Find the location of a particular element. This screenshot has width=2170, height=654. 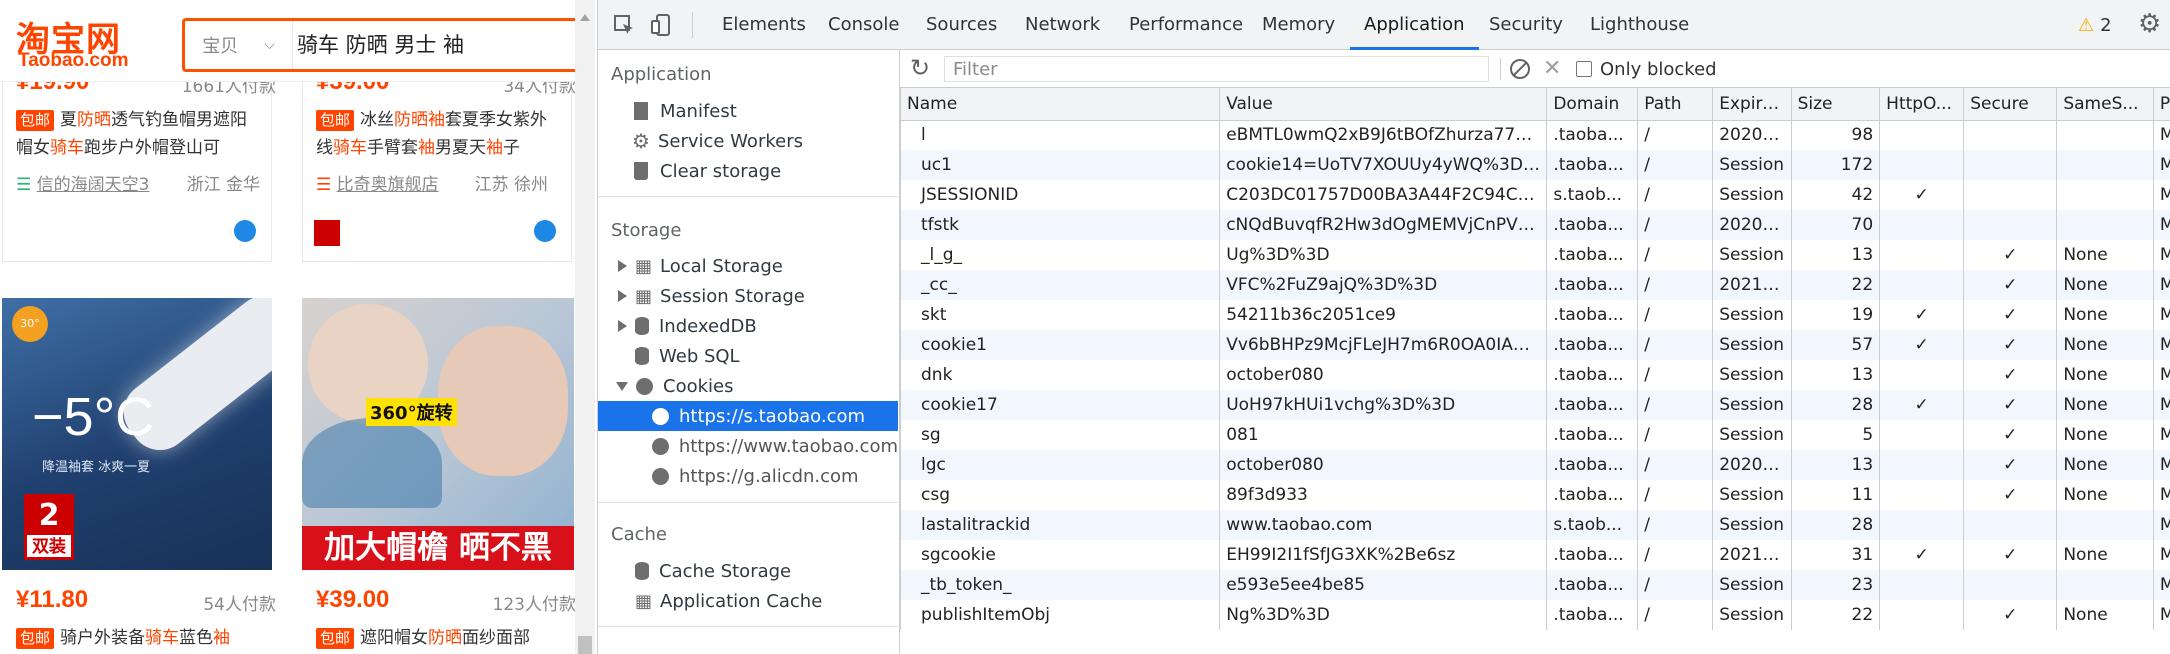

page-scrollbar-track is located at coordinates (585, 327).